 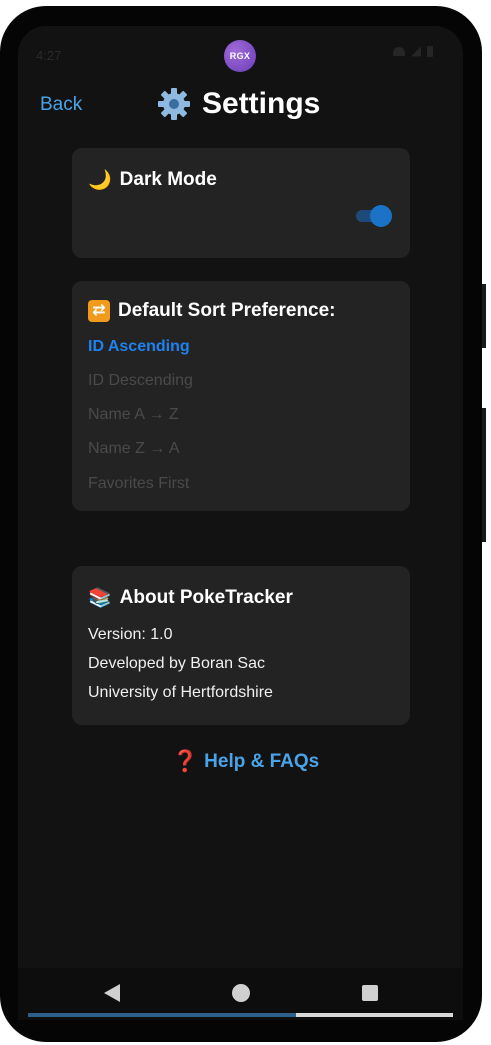 I want to click on header: Back Settings, so click(x=240, y=109).